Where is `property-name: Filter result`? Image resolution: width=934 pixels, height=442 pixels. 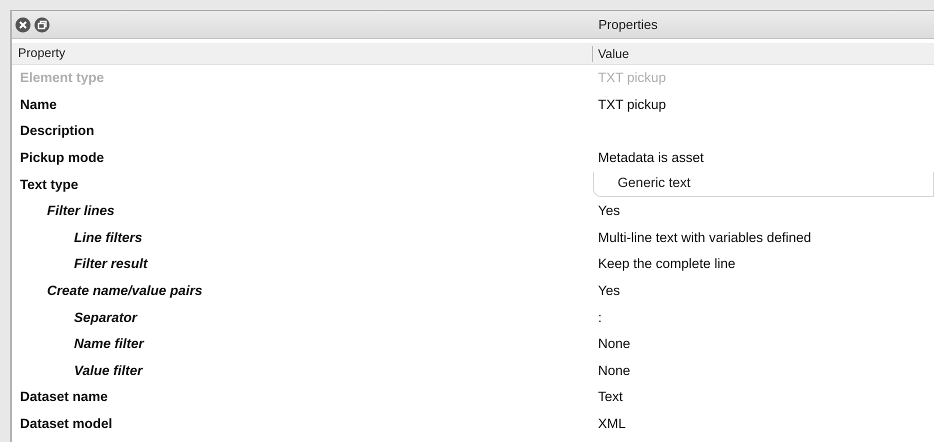
property-name: Filter result is located at coordinates (111, 264).